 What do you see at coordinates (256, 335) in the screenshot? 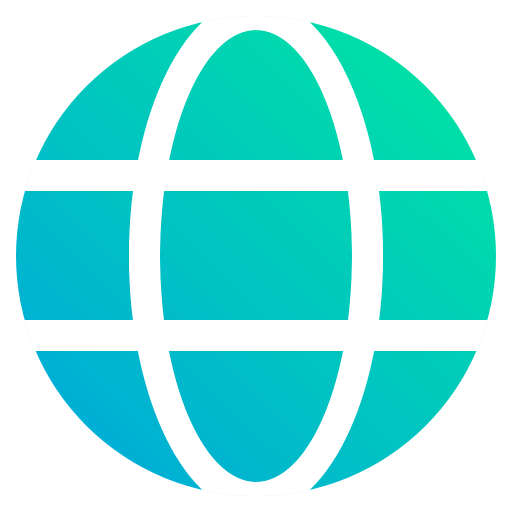
I see `latitude-line-bottom-inner` at bounding box center [256, 335].